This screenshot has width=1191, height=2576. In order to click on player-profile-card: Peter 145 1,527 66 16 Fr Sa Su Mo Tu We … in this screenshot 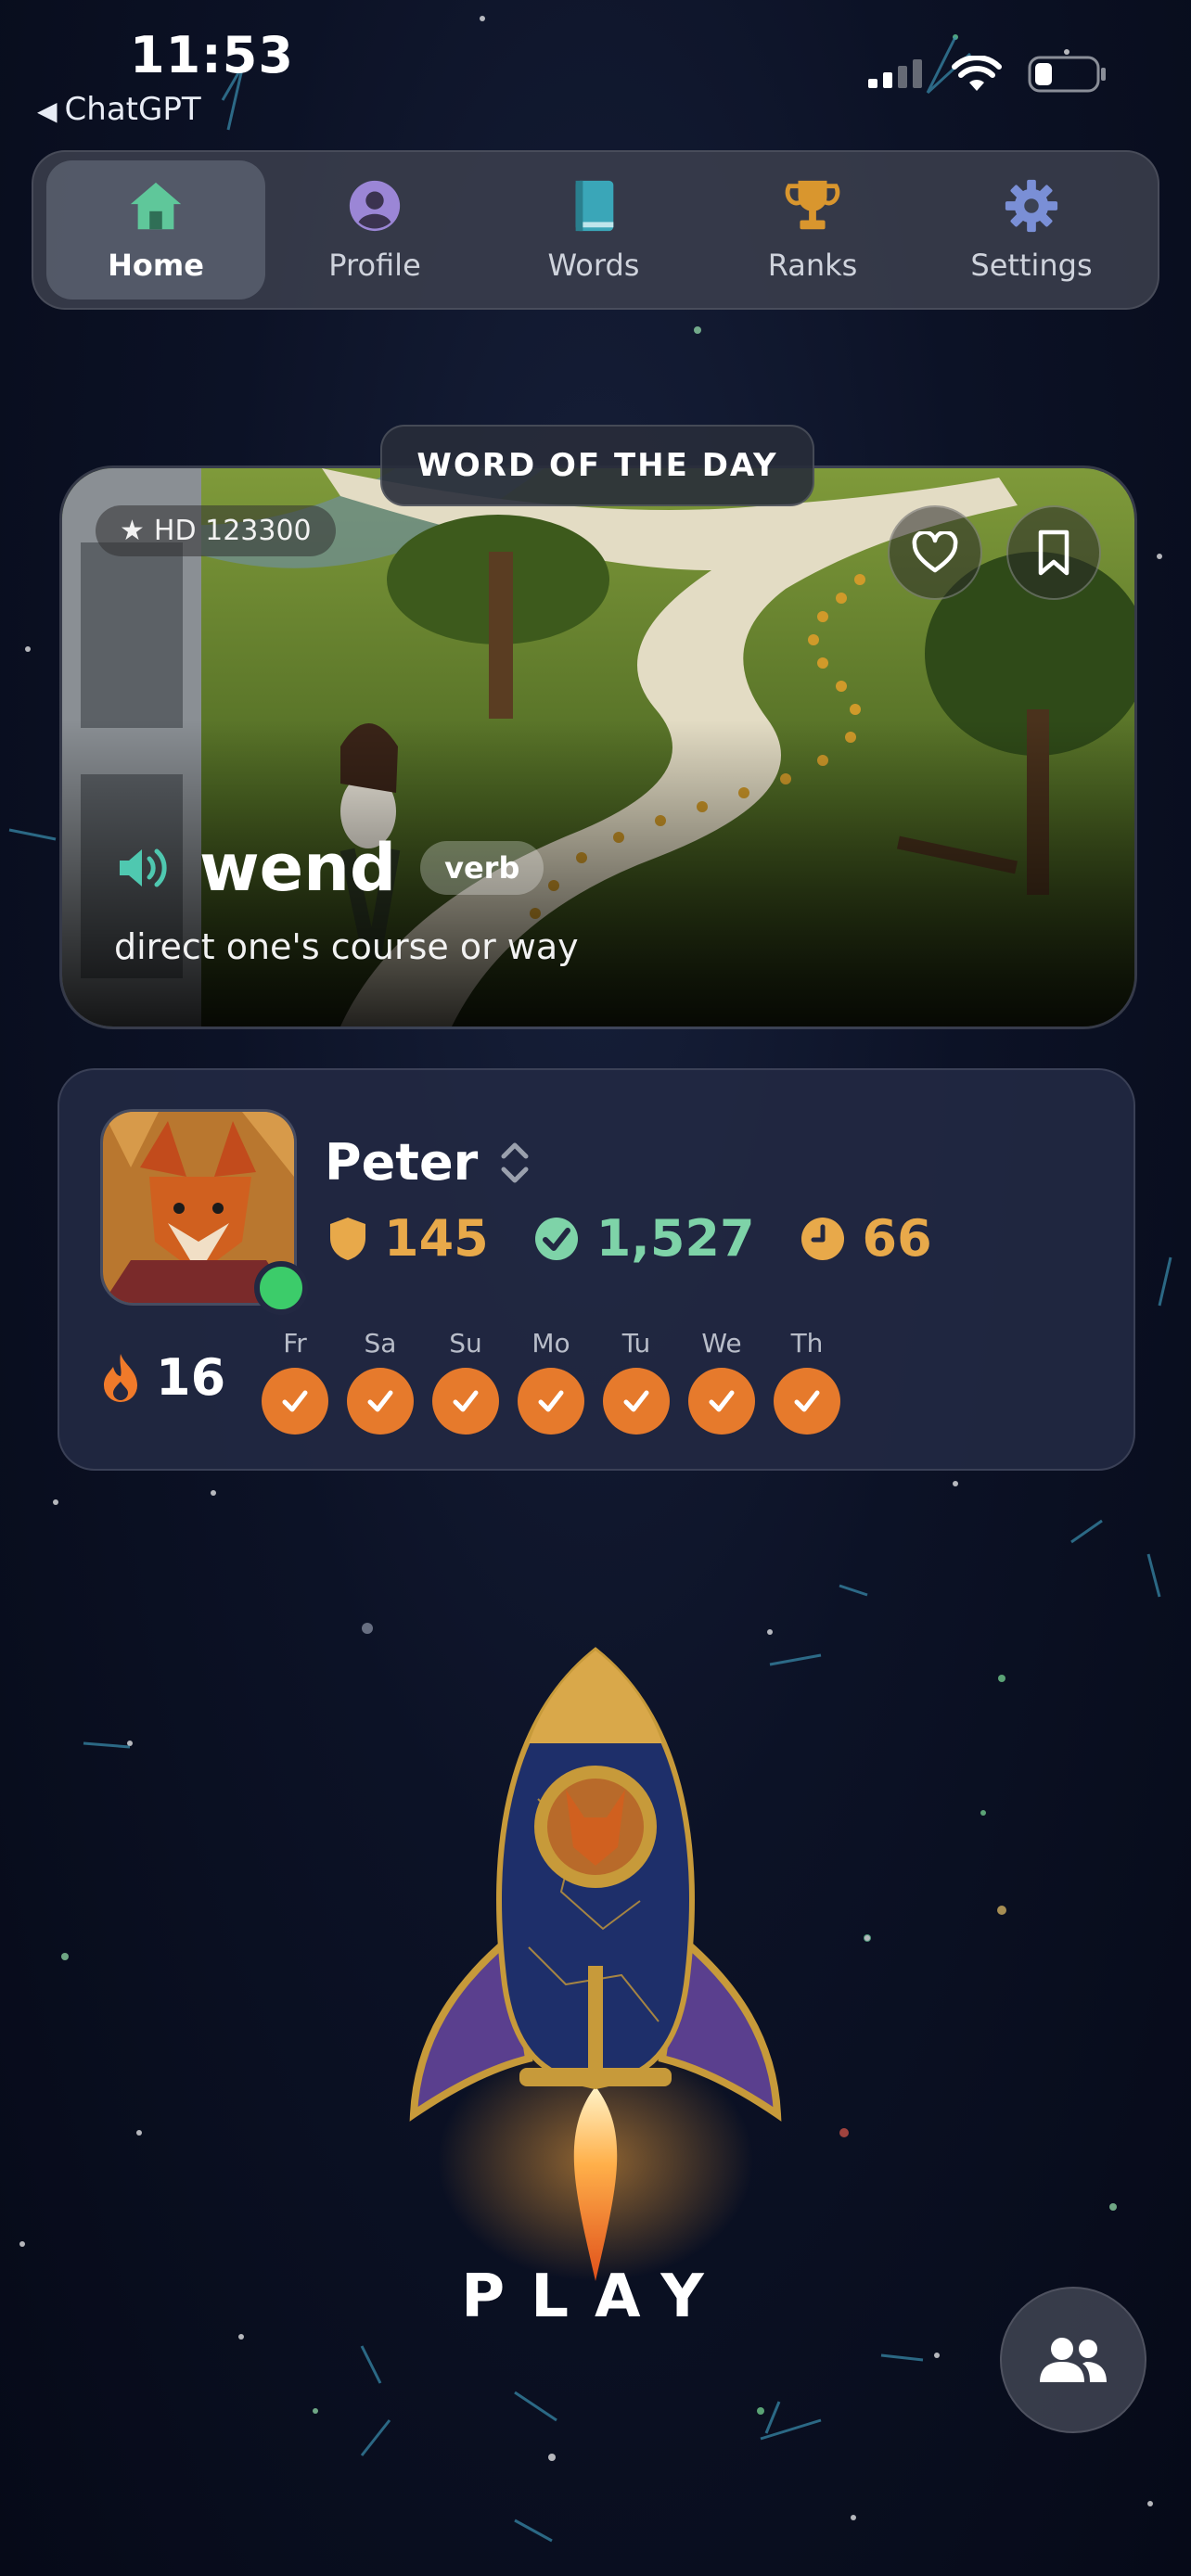, I will do `click(597, 1270)`.